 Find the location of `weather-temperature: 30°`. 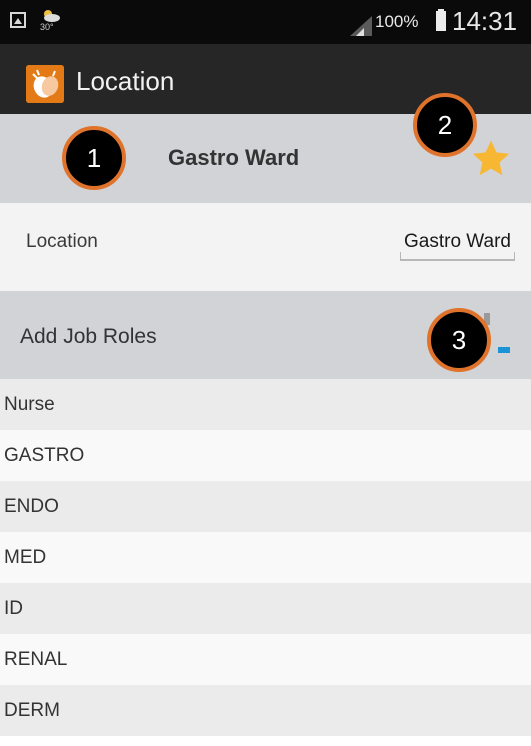

weather-temperature: 30° is located at coordinates (47, 27).